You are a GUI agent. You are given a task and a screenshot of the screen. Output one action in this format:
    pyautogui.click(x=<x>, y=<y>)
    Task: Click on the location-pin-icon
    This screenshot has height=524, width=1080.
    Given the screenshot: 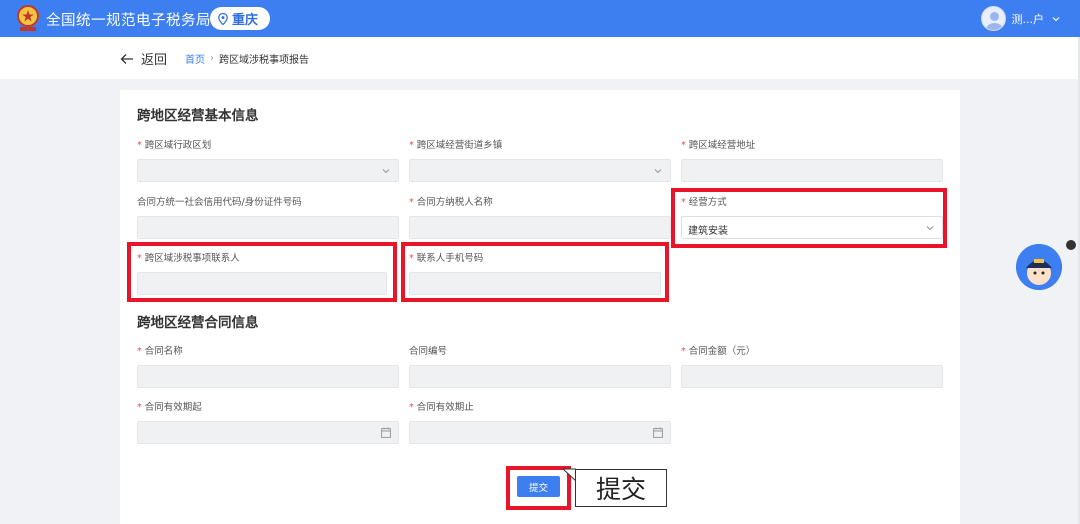 What is the action you would take?
    pyautogui.click(x=223, y=18)
    